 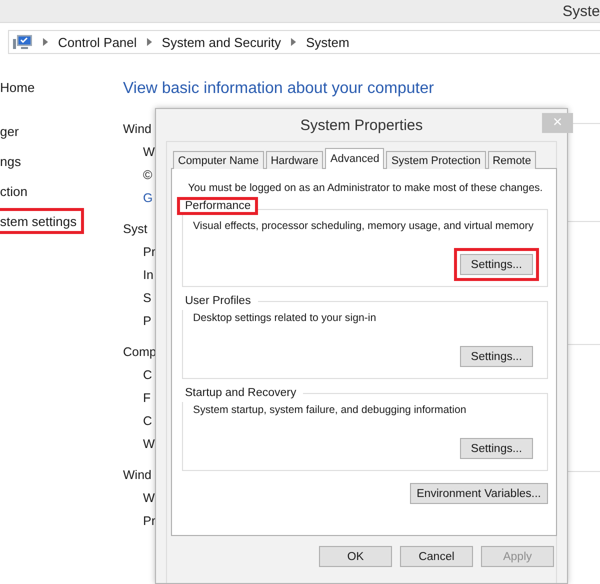 I want to click on info-text: In, so click(x=148, y=275).